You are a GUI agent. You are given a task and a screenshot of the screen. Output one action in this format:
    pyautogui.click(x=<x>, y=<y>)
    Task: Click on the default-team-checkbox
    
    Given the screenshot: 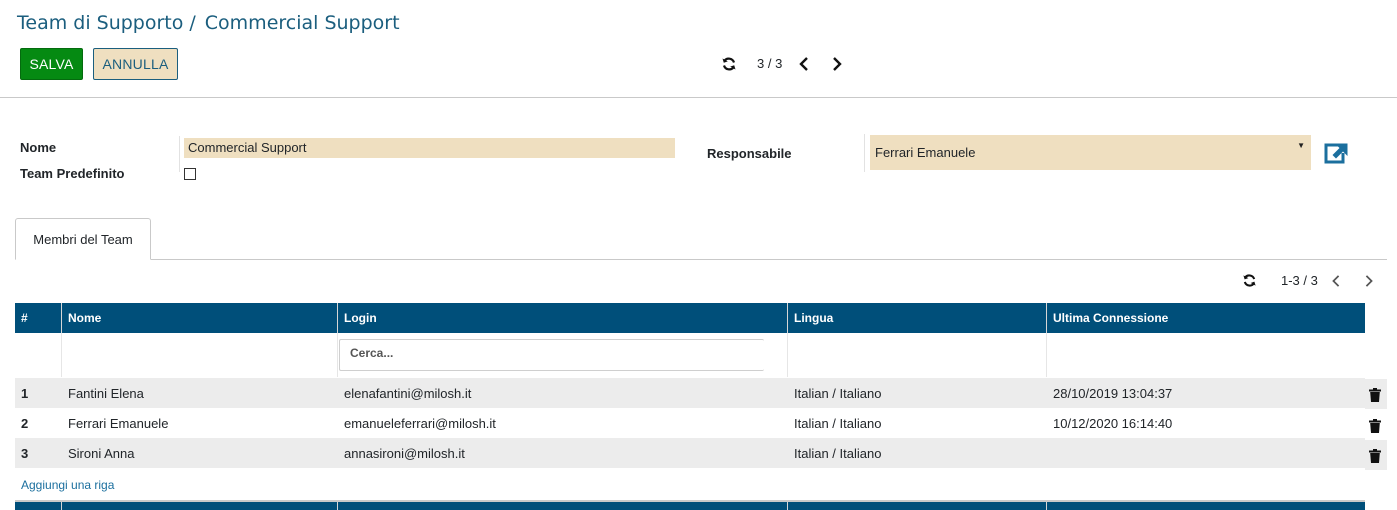 What is the action you would take?
    pyautogui.click(x=190, y=174)
    